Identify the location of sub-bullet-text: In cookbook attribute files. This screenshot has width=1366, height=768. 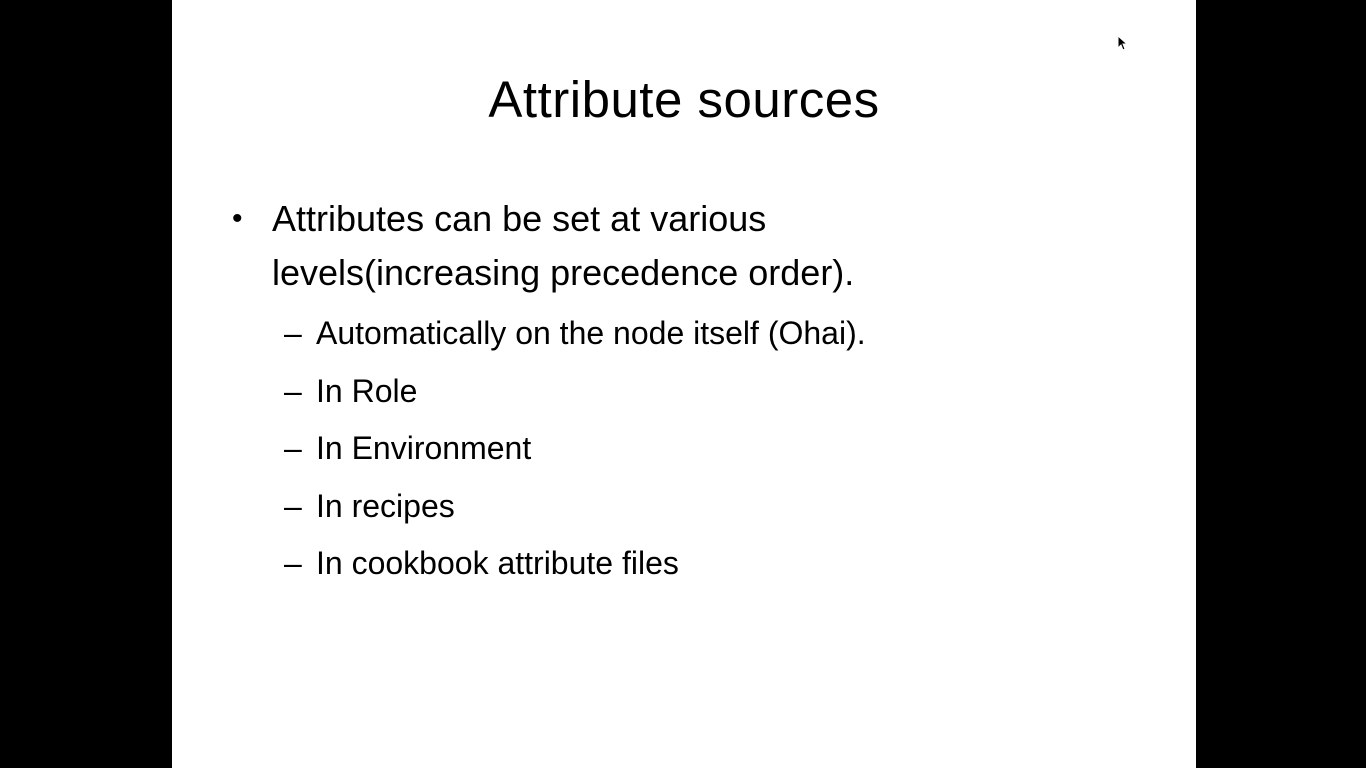
(497, 563).